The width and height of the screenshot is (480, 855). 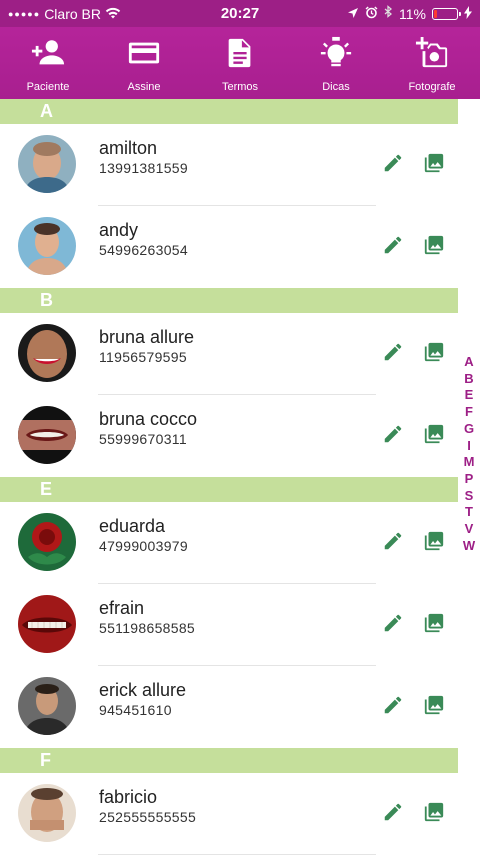 I want to click on contact-row: andy 54996263054, so click(x=229, y=247).